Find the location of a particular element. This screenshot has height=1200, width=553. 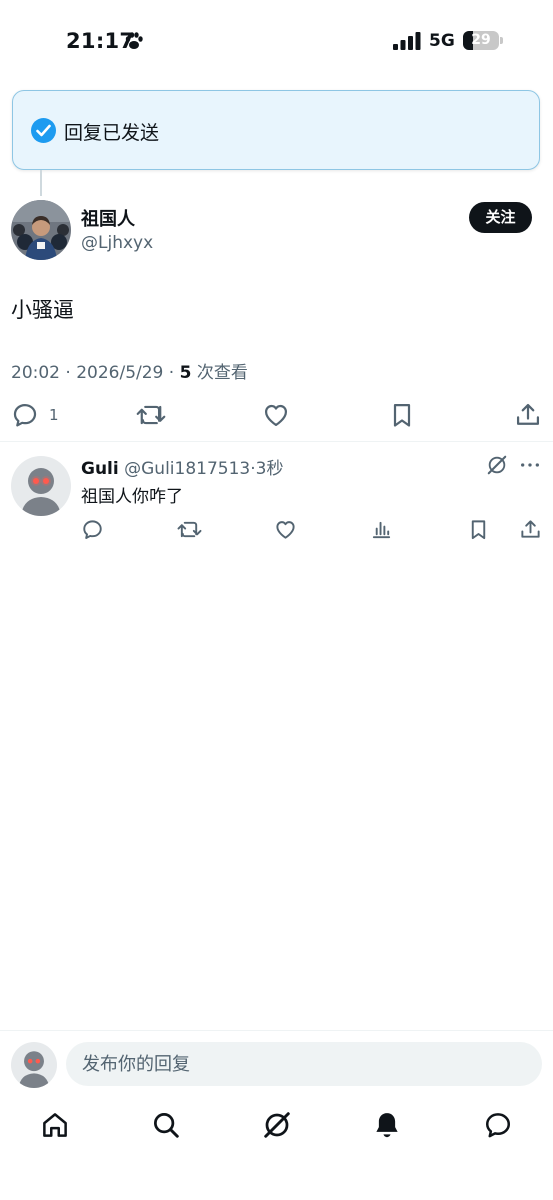

reply-button is located at coordinates (25, 415).